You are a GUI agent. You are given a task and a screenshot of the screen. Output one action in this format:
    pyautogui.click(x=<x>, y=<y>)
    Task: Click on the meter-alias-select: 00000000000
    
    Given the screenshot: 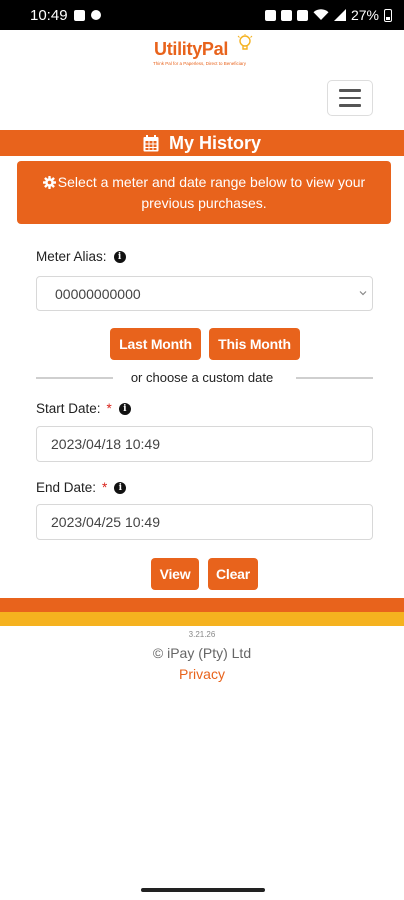 What is the action you would take?
    pyautogui.click(x=204, y=293)
    